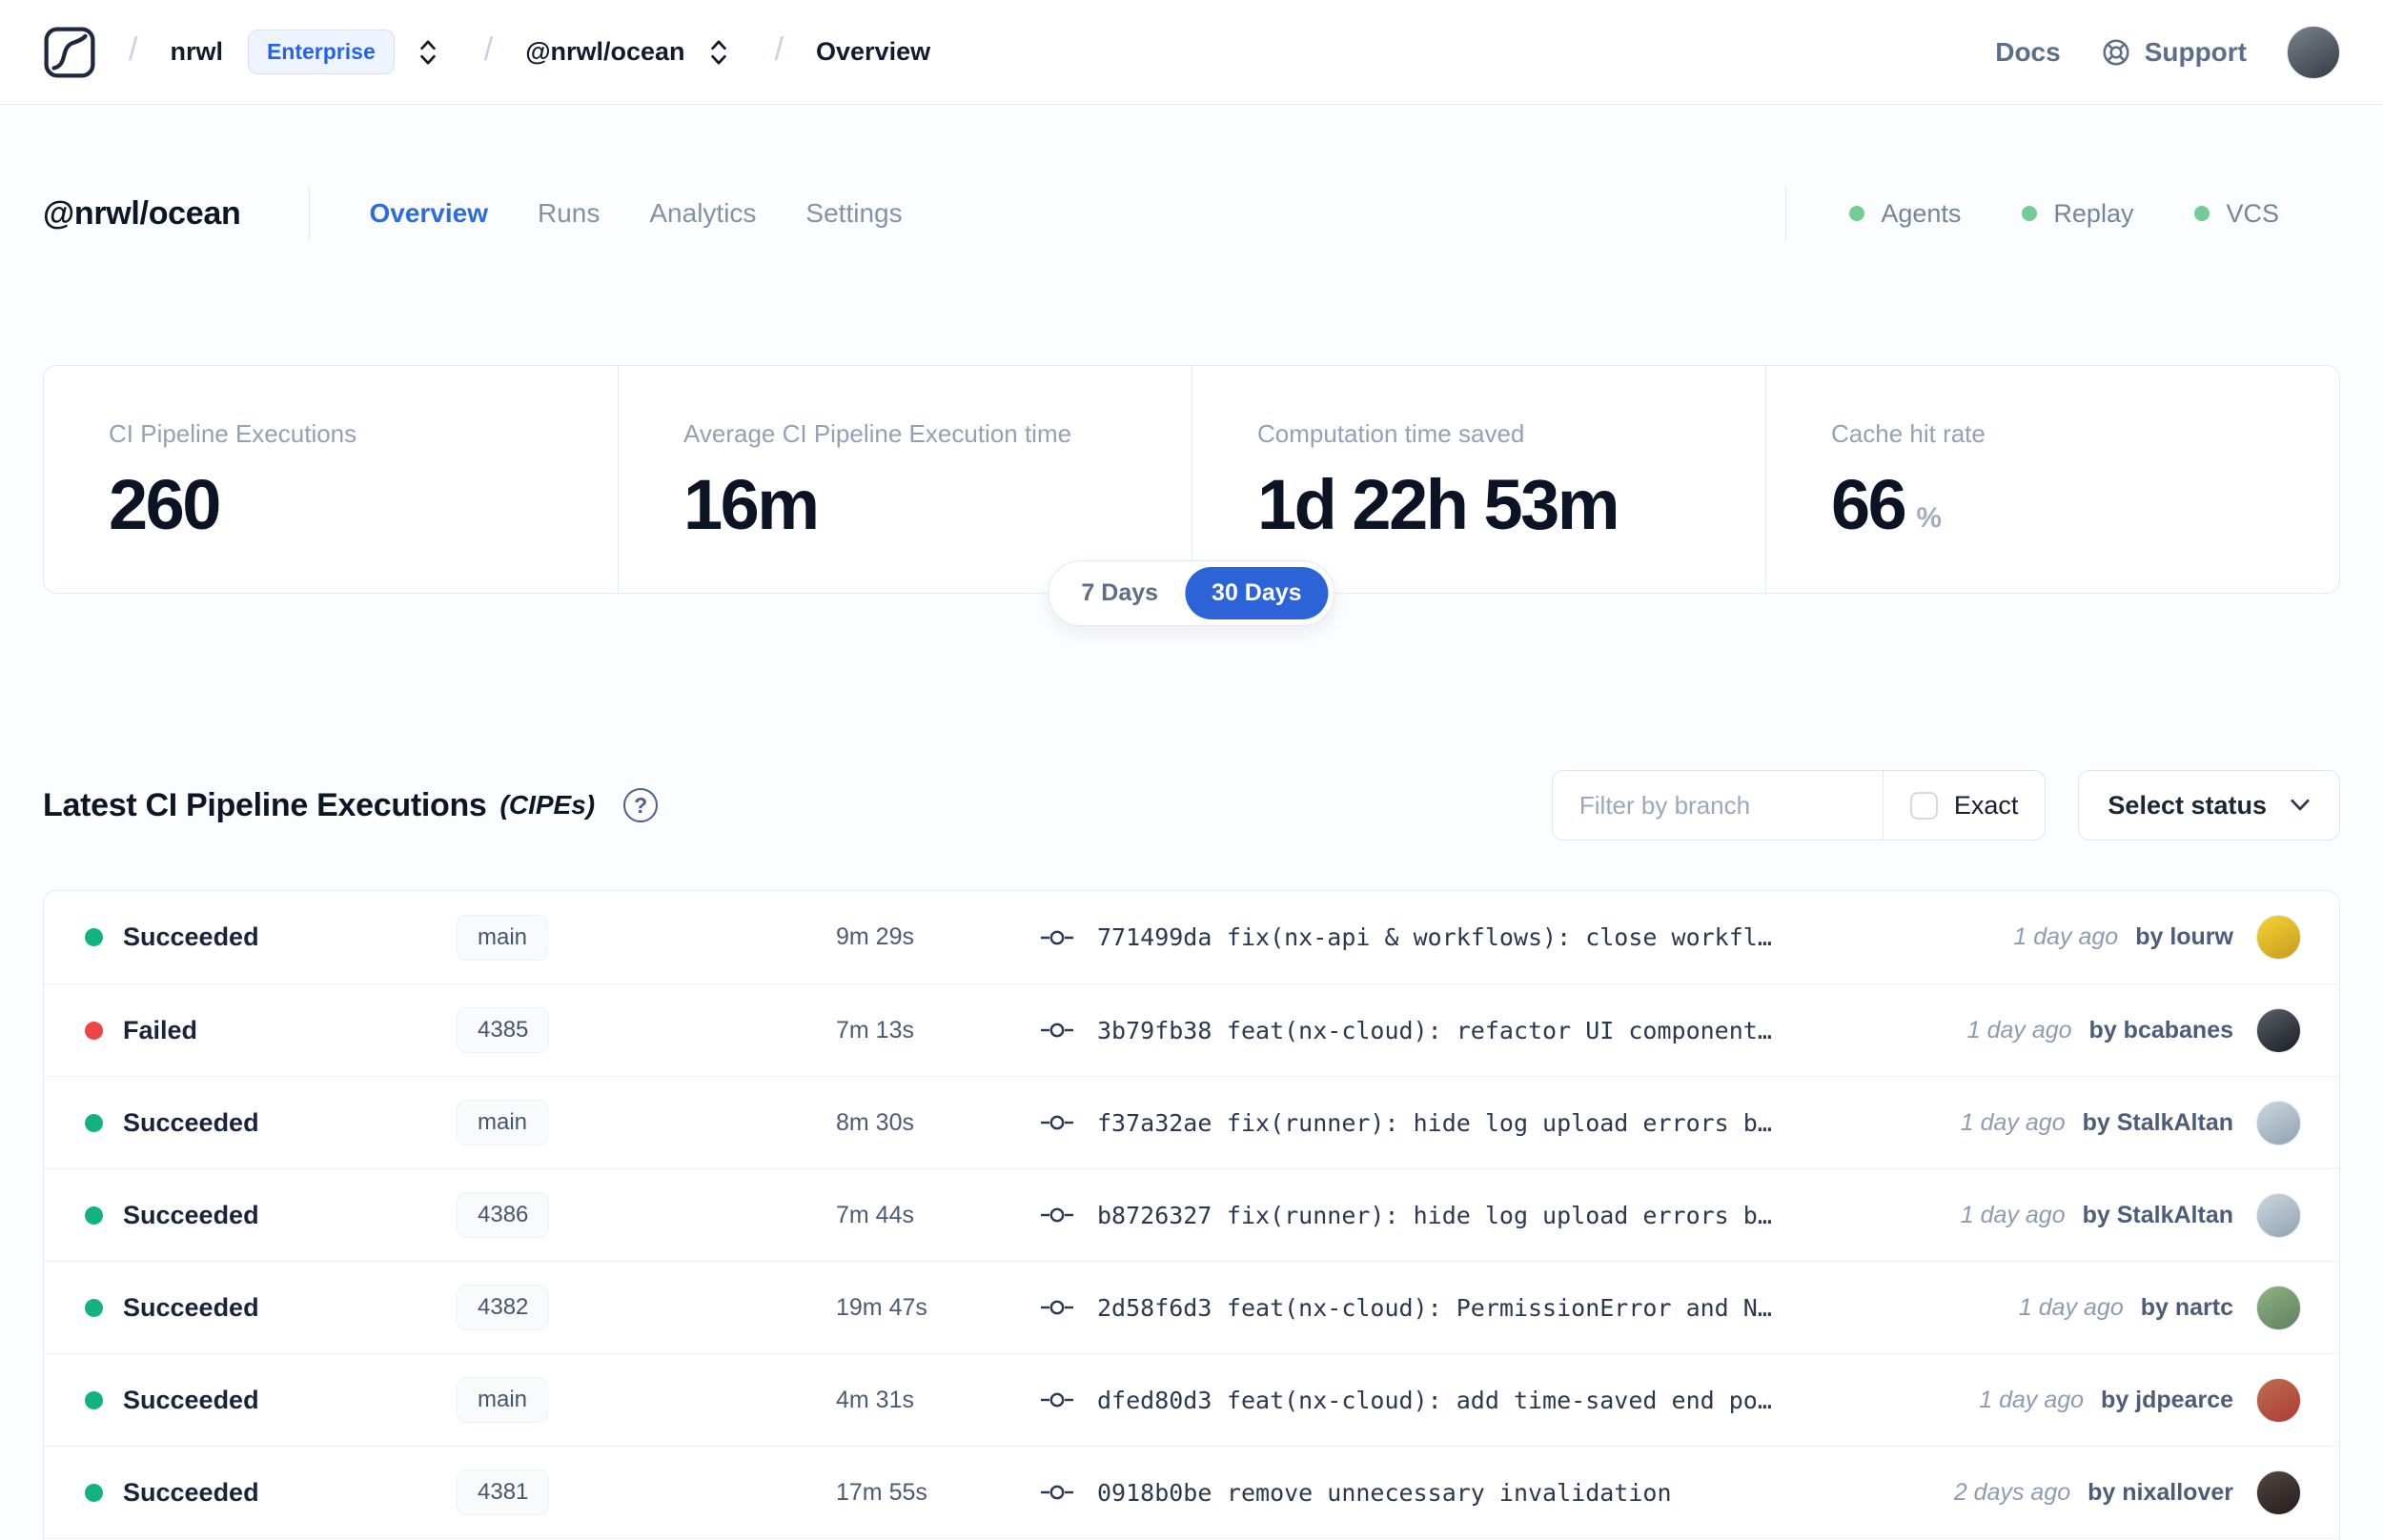 This screenshot has width=2383, height=1540. I want to click on duration-label: 7m 44s, so click(875, 1214).